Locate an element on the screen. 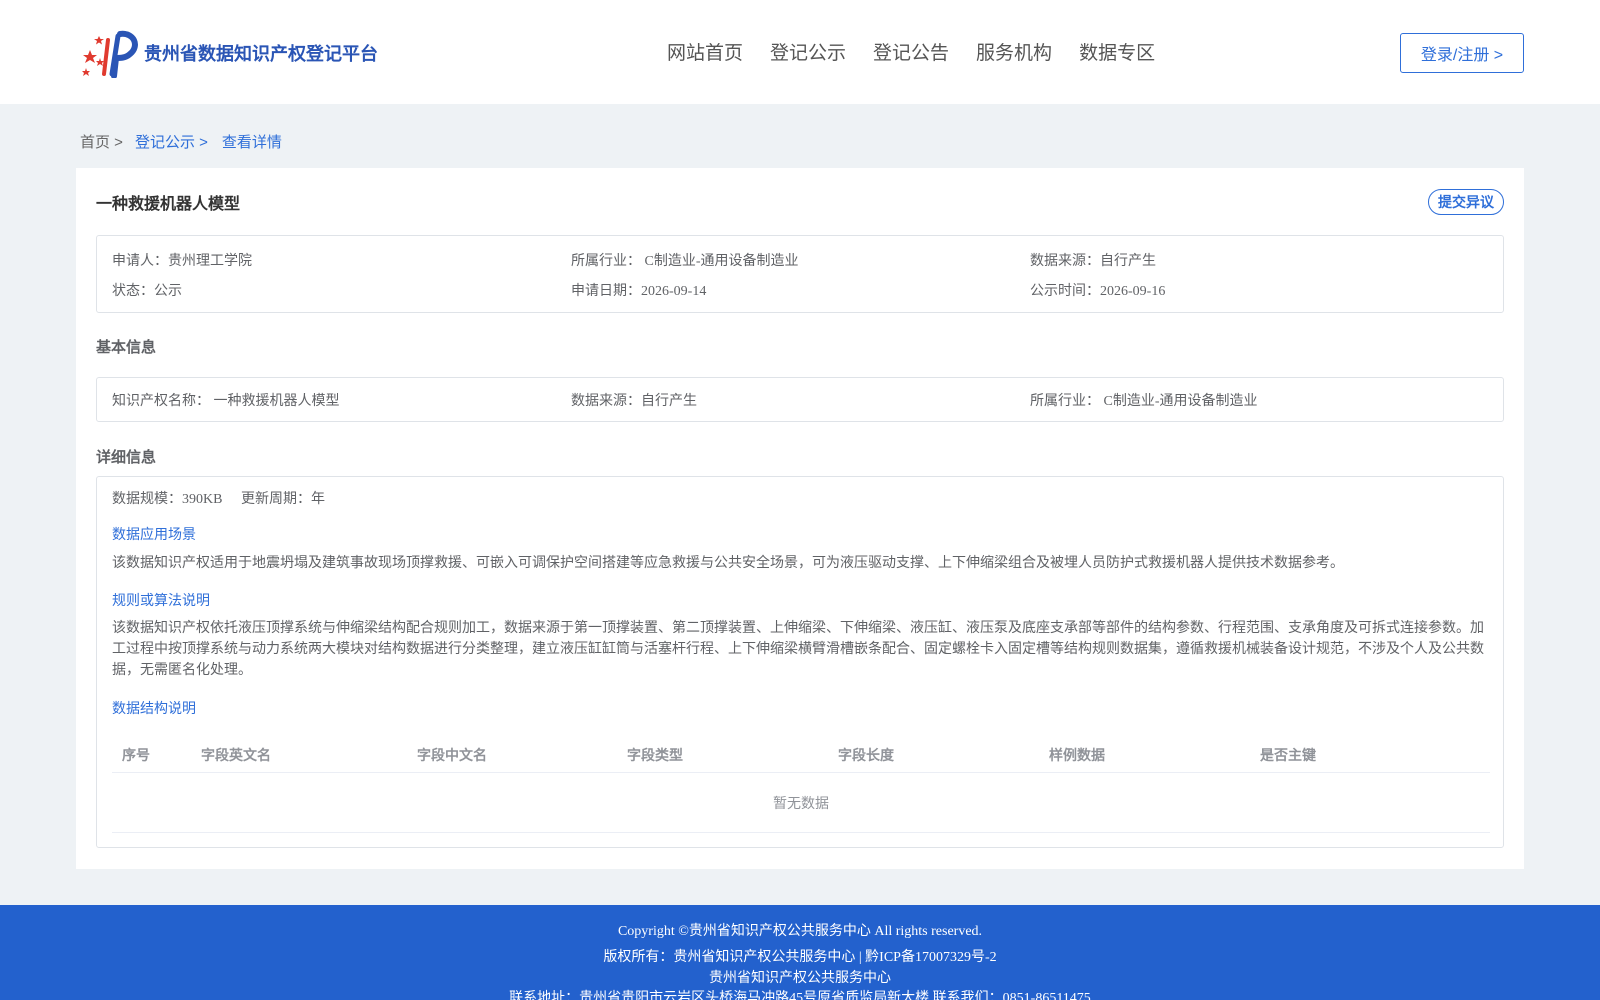 The height and width of the screenshot is (1000, 1600). nav-data-zone: 数据专区 is located at coordinates (1117, 51).